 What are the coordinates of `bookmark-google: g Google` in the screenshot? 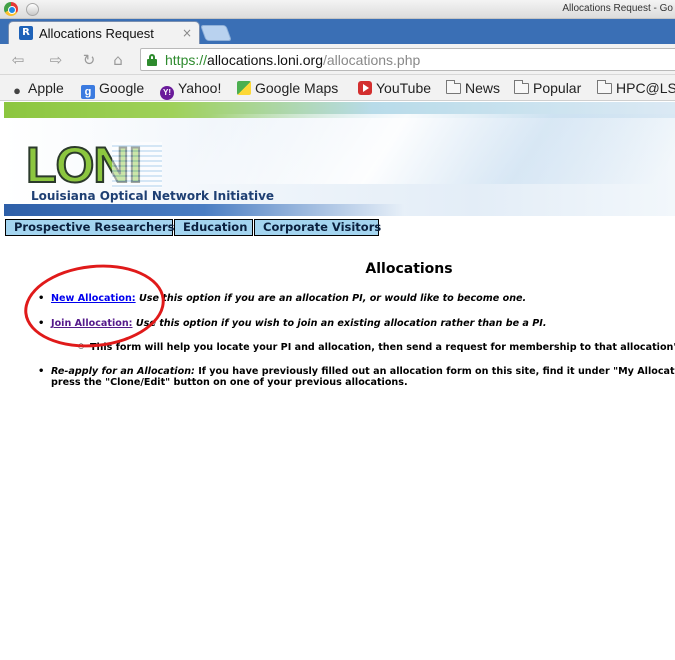 It's located at (112, 89).